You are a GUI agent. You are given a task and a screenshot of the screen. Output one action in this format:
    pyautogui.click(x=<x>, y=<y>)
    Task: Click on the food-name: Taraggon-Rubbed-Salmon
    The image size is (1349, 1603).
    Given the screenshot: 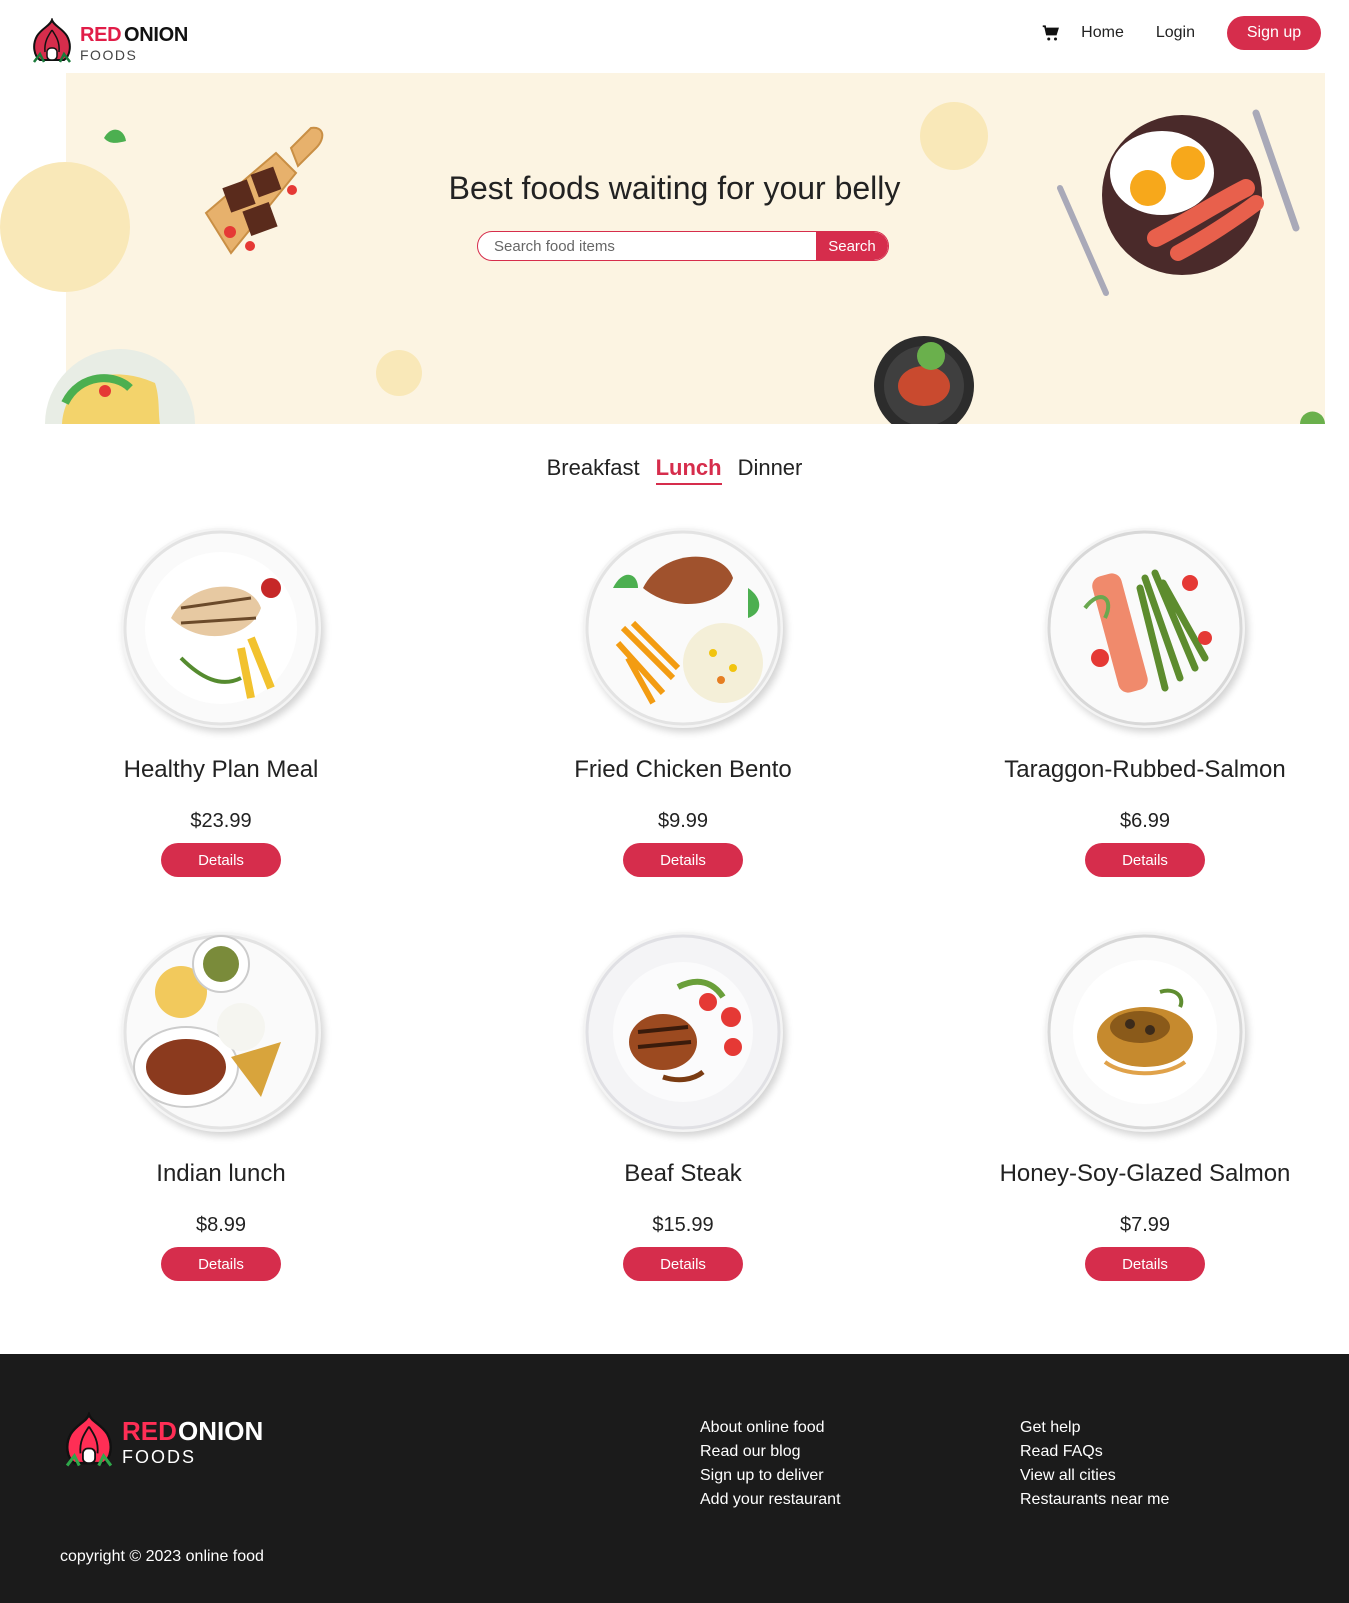 What is the action you would take?
    pyautogui.click(x=1145, y=769)
    